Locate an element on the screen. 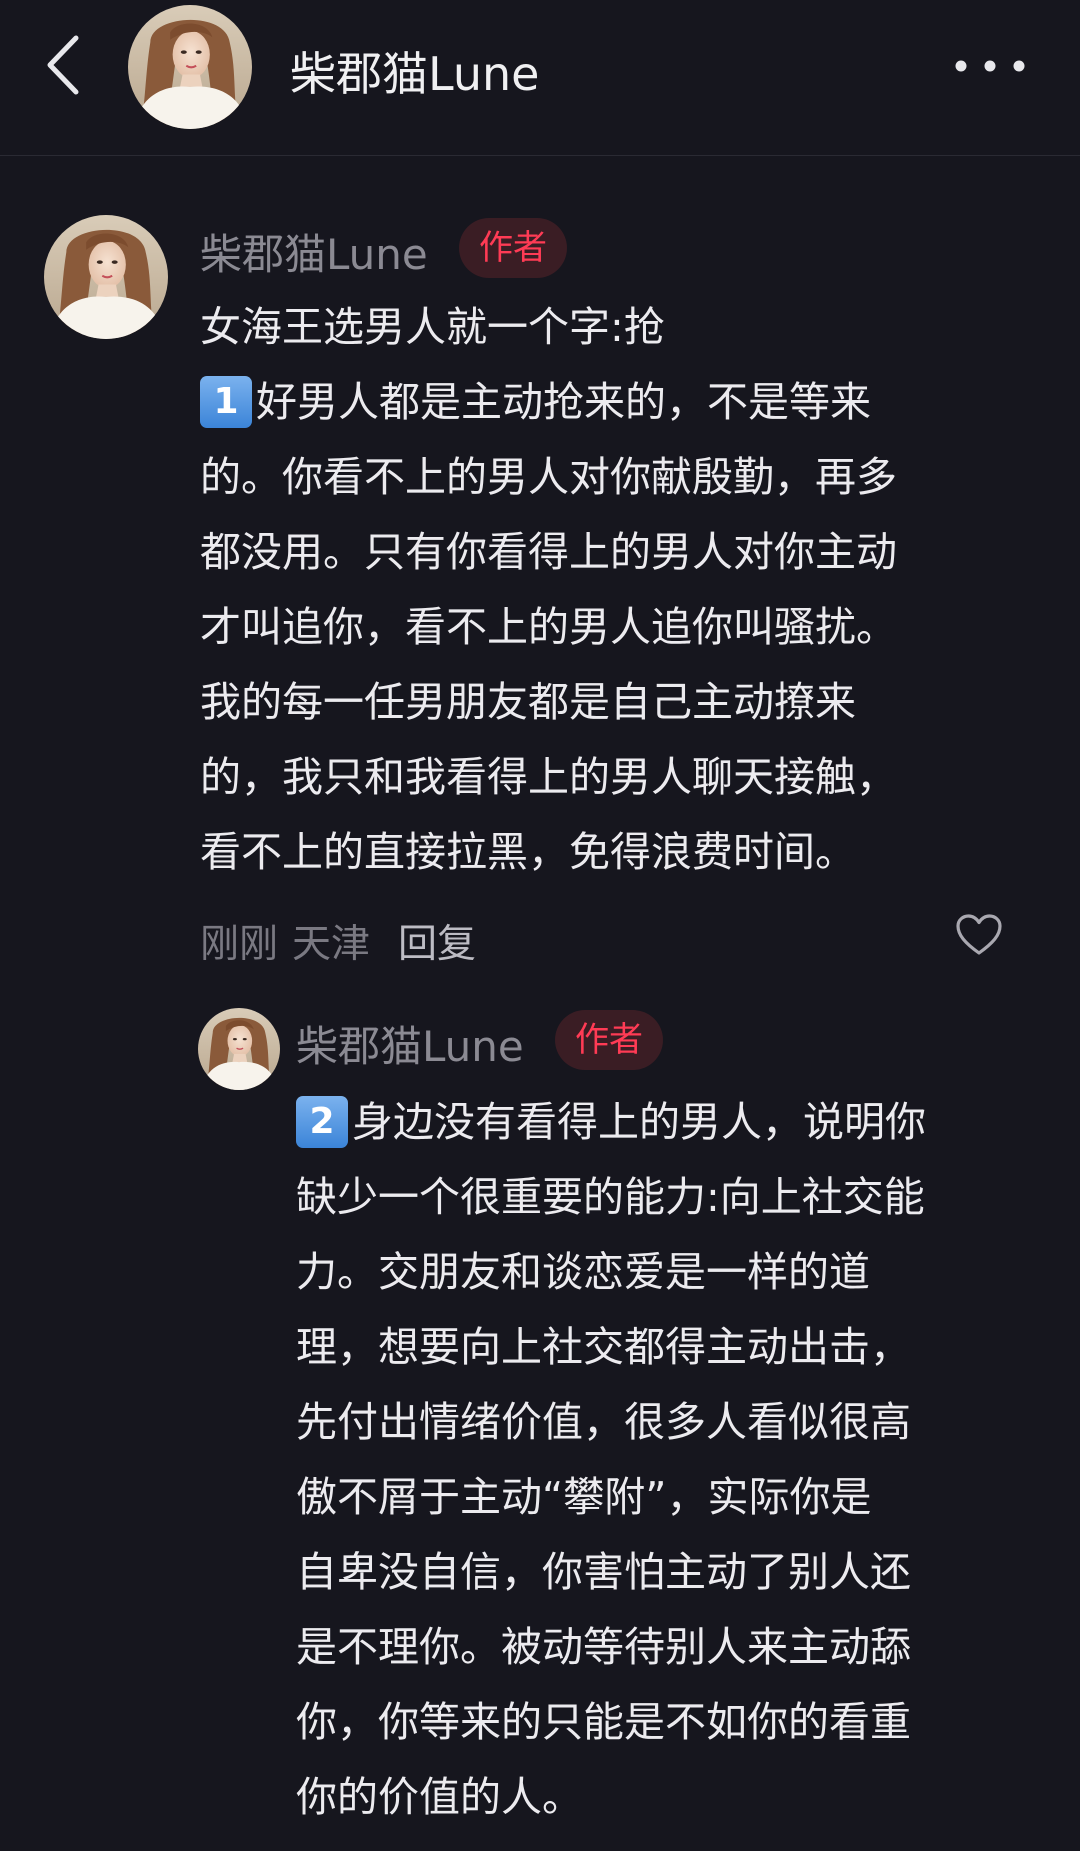 Image resolution: width=1080 pixels, height=1851 pixels. comment-line: 1 好男人都是主动抢来的，不是等来 is located at coordinates (620, 402).